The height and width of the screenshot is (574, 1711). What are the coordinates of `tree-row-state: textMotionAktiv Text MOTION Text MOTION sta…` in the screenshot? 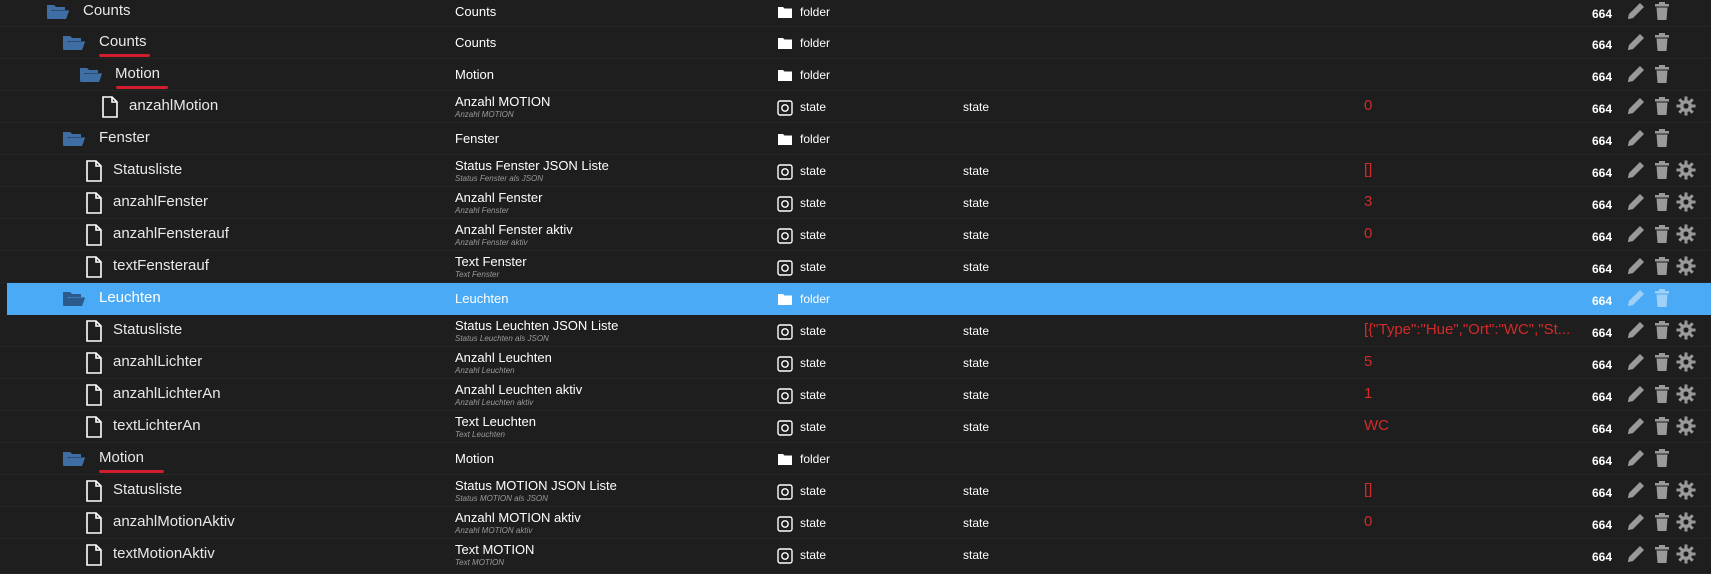 It's located at (855, 556).